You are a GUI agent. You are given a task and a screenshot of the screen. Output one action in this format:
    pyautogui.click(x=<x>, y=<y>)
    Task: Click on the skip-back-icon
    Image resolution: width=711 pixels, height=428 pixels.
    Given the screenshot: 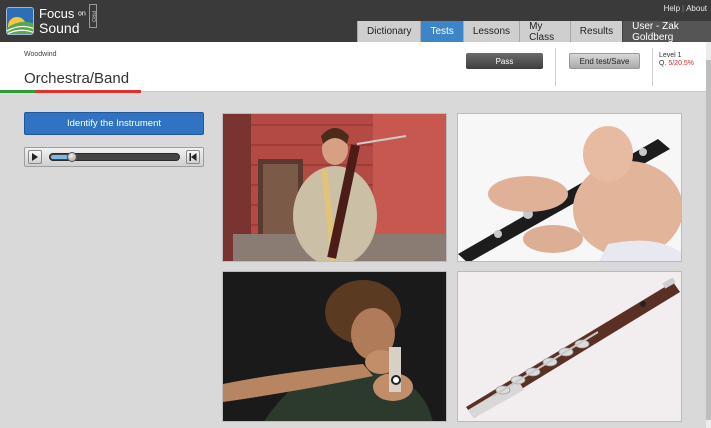 What is the action you would take?
    pyautogui.click(x=193, y=157)
    